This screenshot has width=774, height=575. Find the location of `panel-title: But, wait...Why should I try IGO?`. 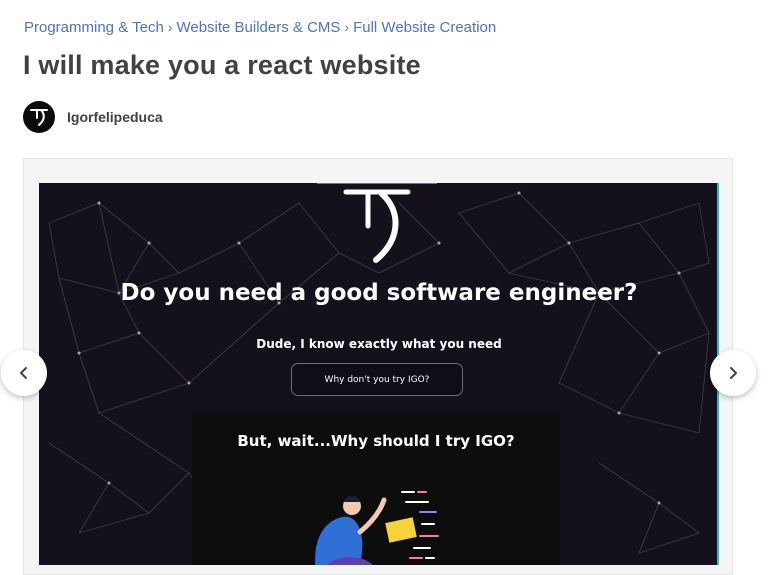

panel-title: But, wait...Why should I try IGO? is located at coordinates (376, 441).